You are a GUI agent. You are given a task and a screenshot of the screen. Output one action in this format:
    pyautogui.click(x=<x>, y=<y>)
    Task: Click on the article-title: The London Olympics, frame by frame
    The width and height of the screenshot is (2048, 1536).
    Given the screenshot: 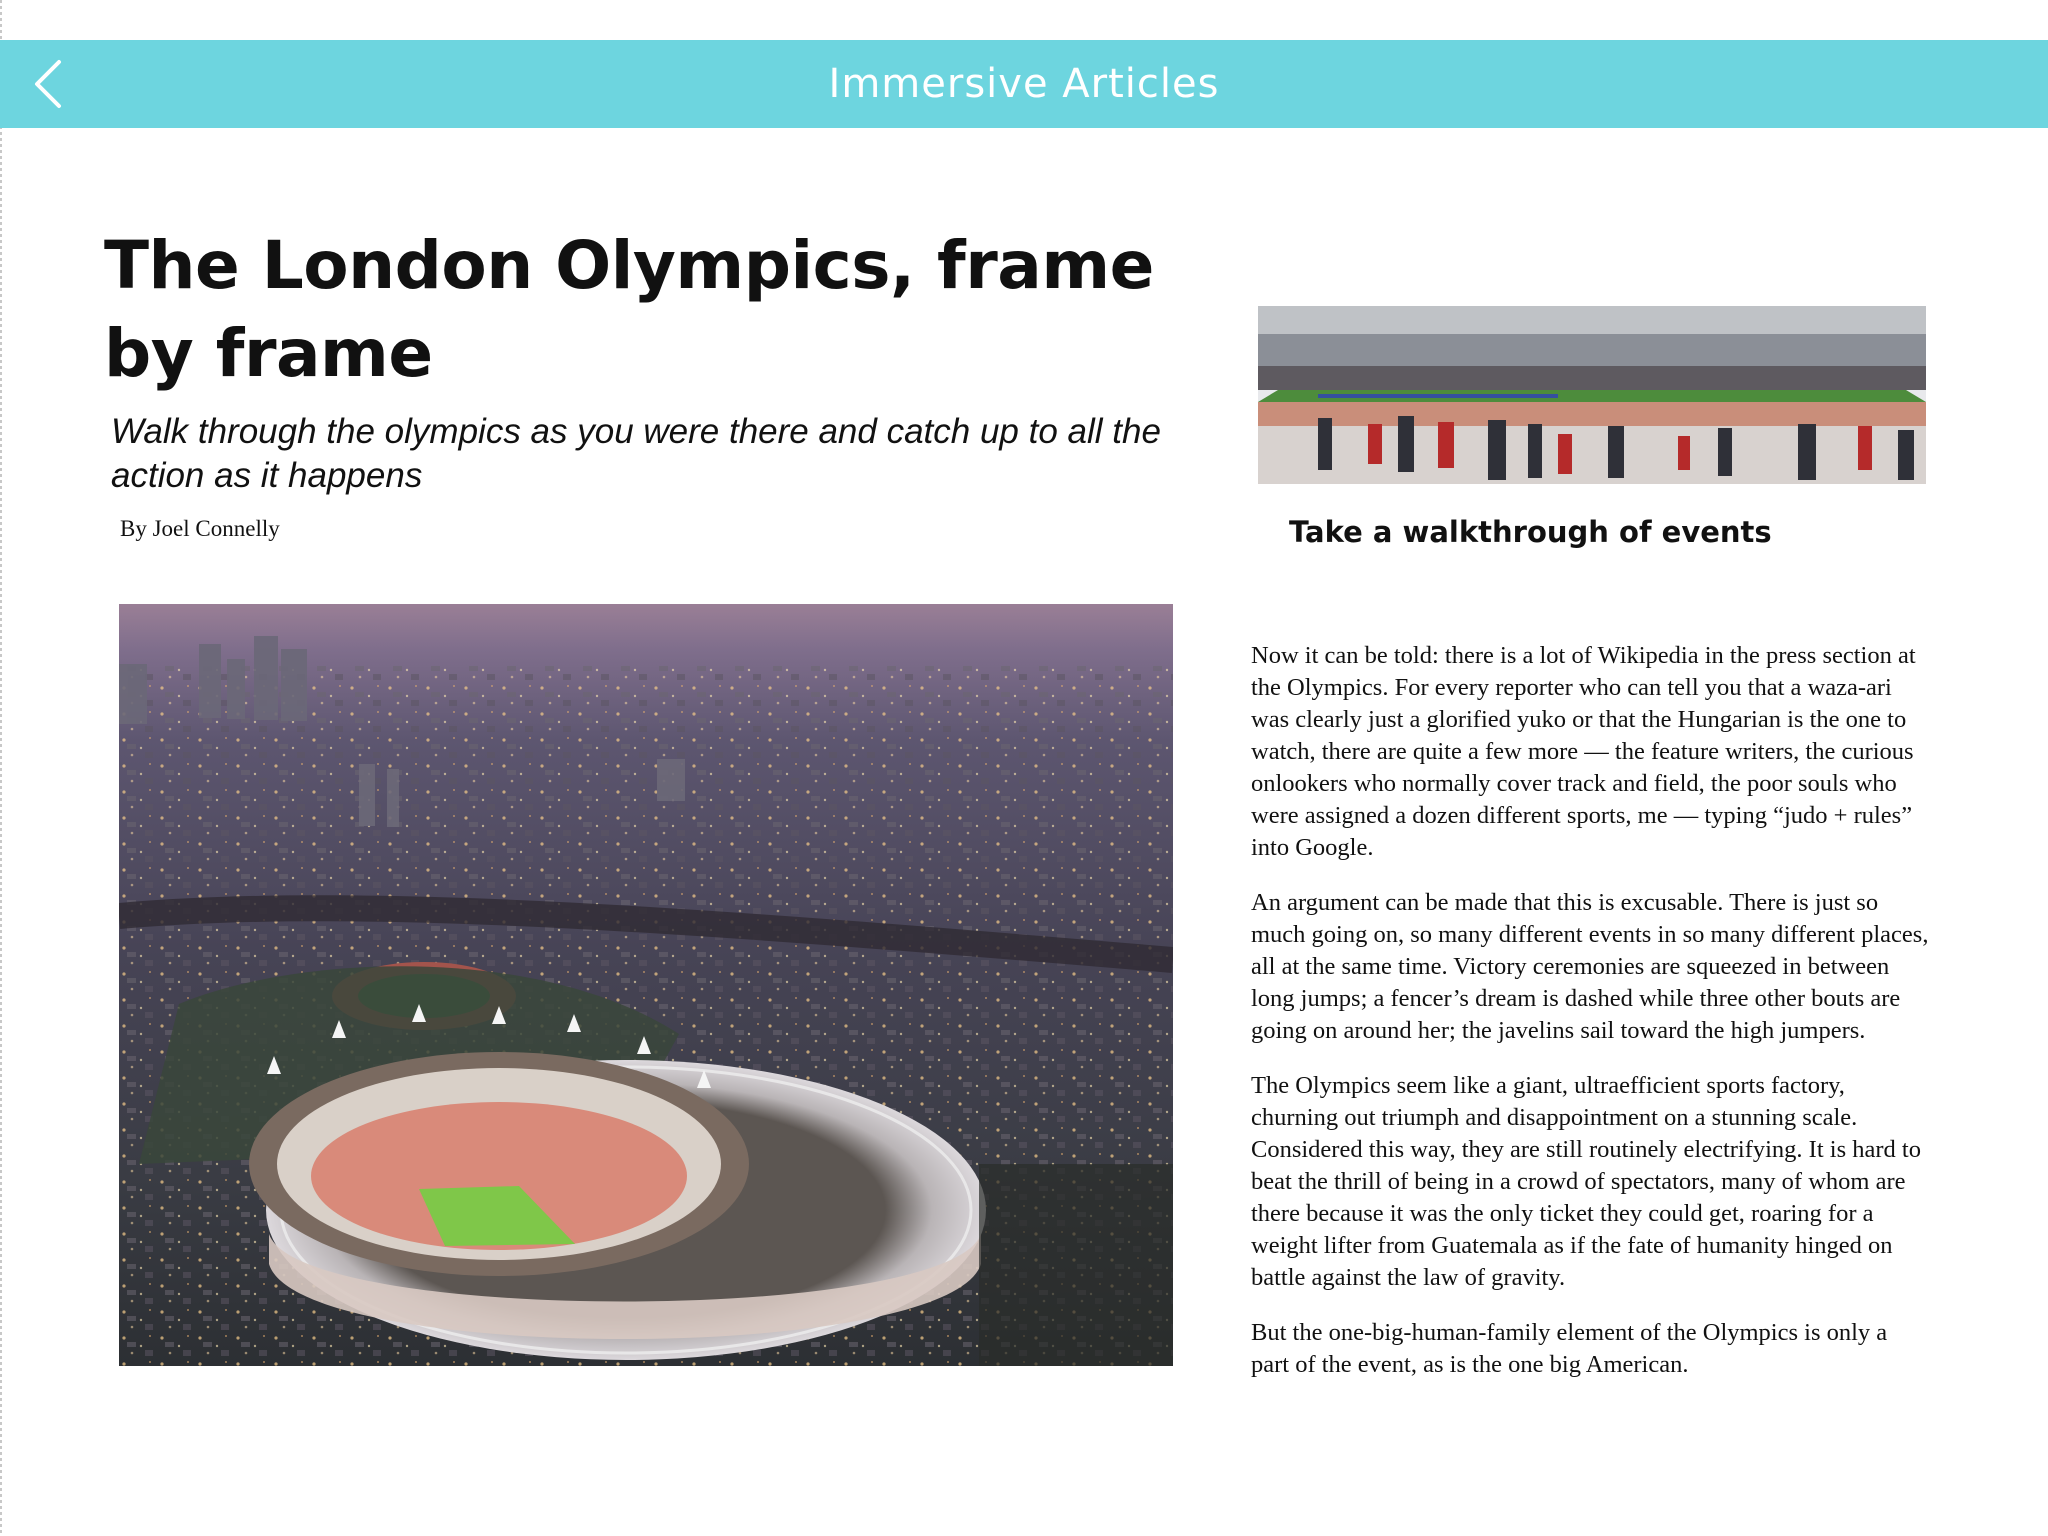 What is the action you would take?
    pyautogui.click(x=629, y=309)
    